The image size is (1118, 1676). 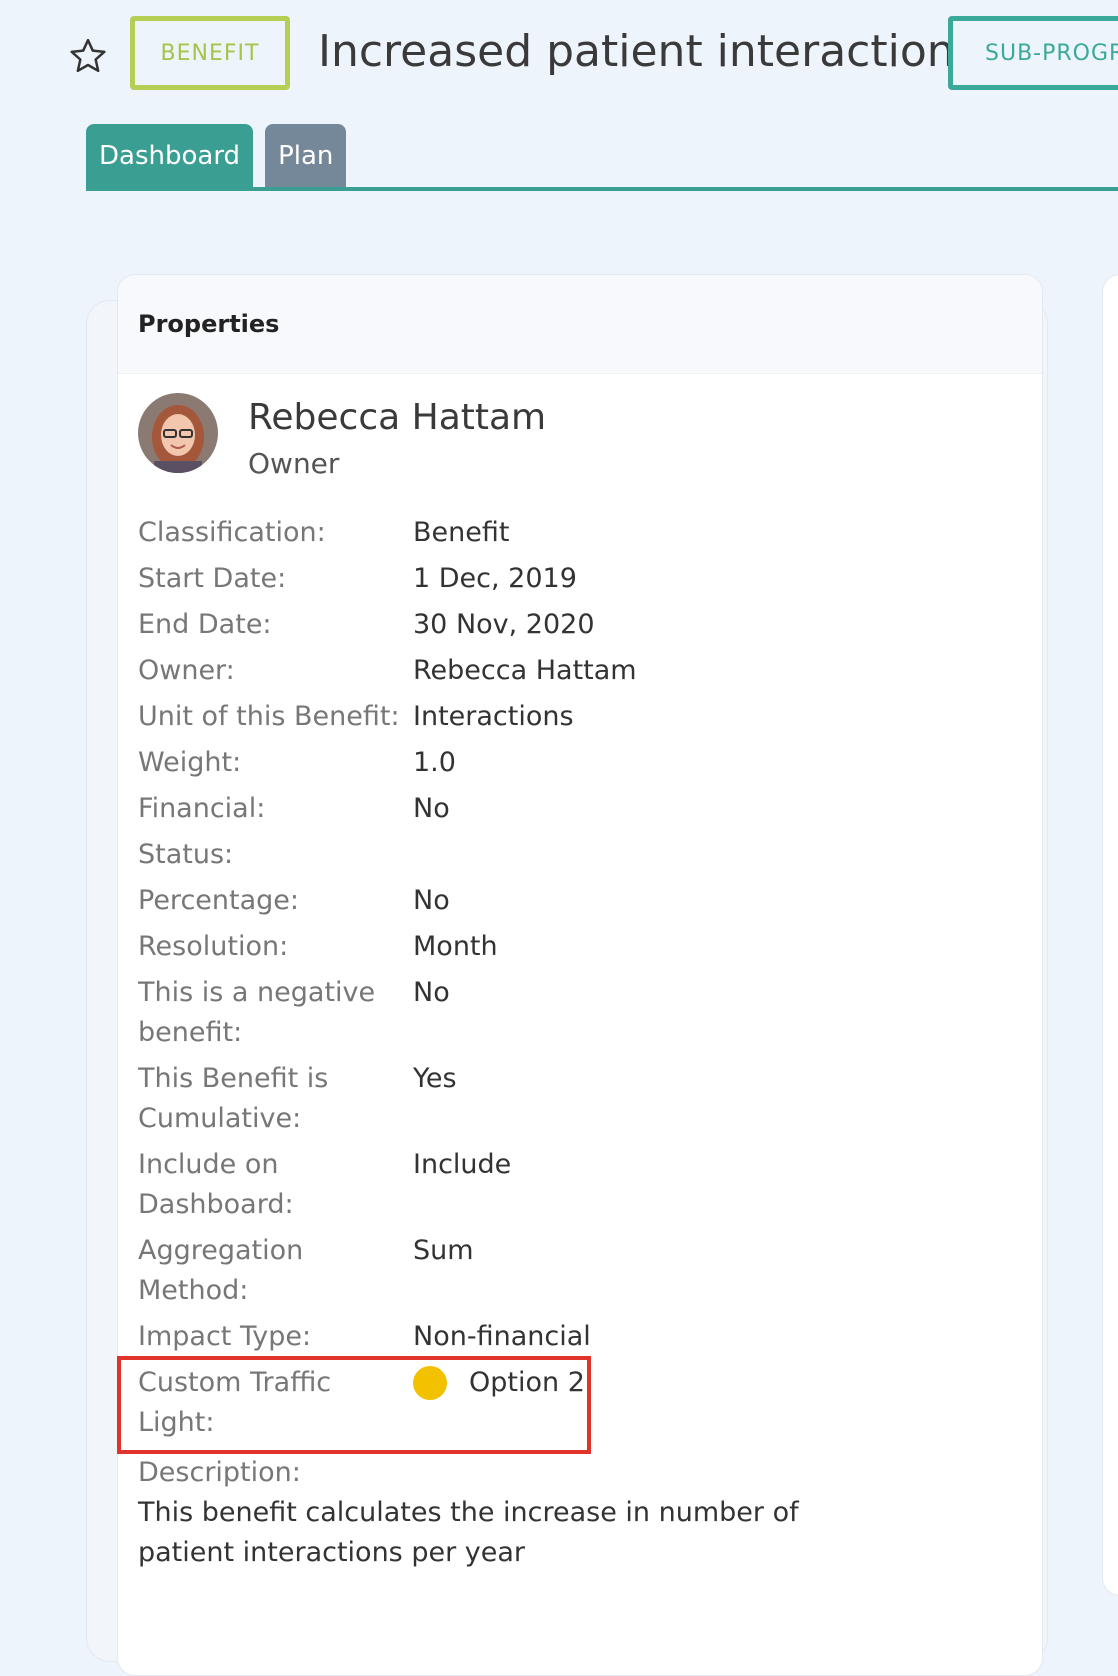 What do you see at coordinates (232, 532) in the screenshot?
I see `property-label: Classification:` at bounding box center [232, 532].